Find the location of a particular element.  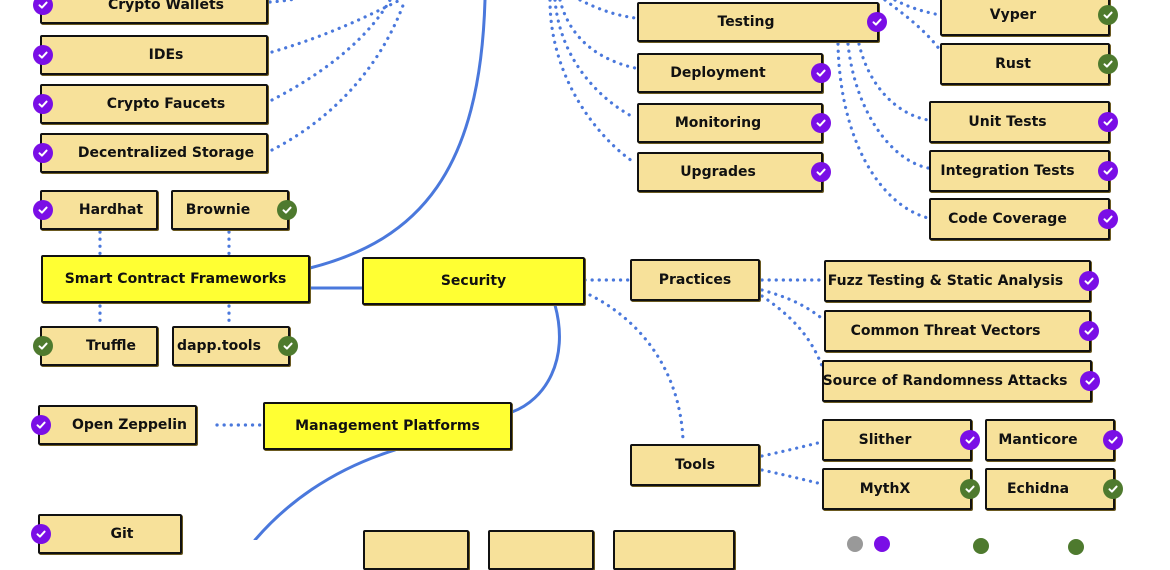

legend-dot-alternative is located at coordinates (981, 546).